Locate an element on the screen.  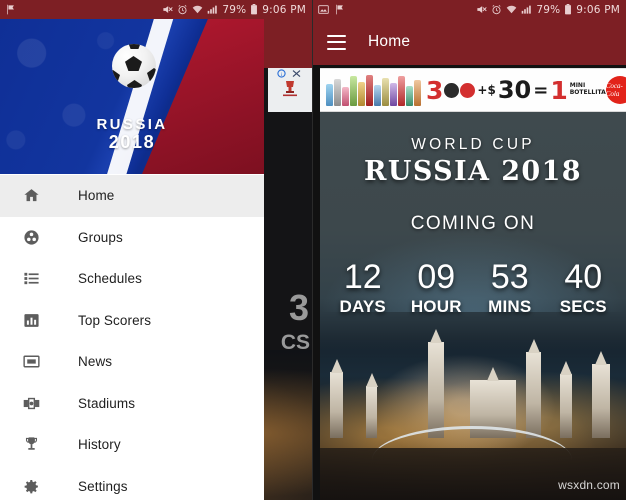
trophy-icon is located at coordinates (31, 444).